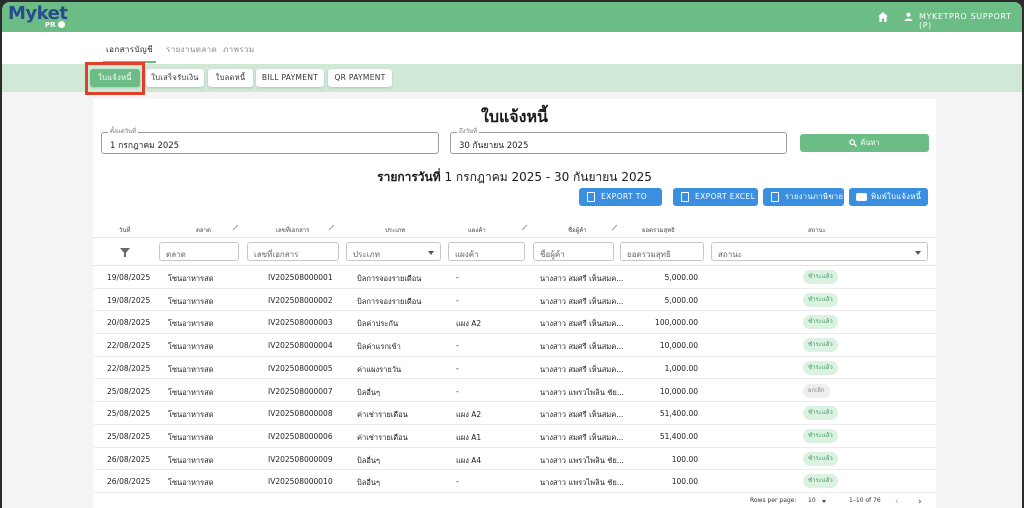  What do you see at coordinates (896, 196) in the screenshot?
I see `print-invoice-label: พิมพ์ใบแจ้งหนี้` at bounding box center [896, 196].